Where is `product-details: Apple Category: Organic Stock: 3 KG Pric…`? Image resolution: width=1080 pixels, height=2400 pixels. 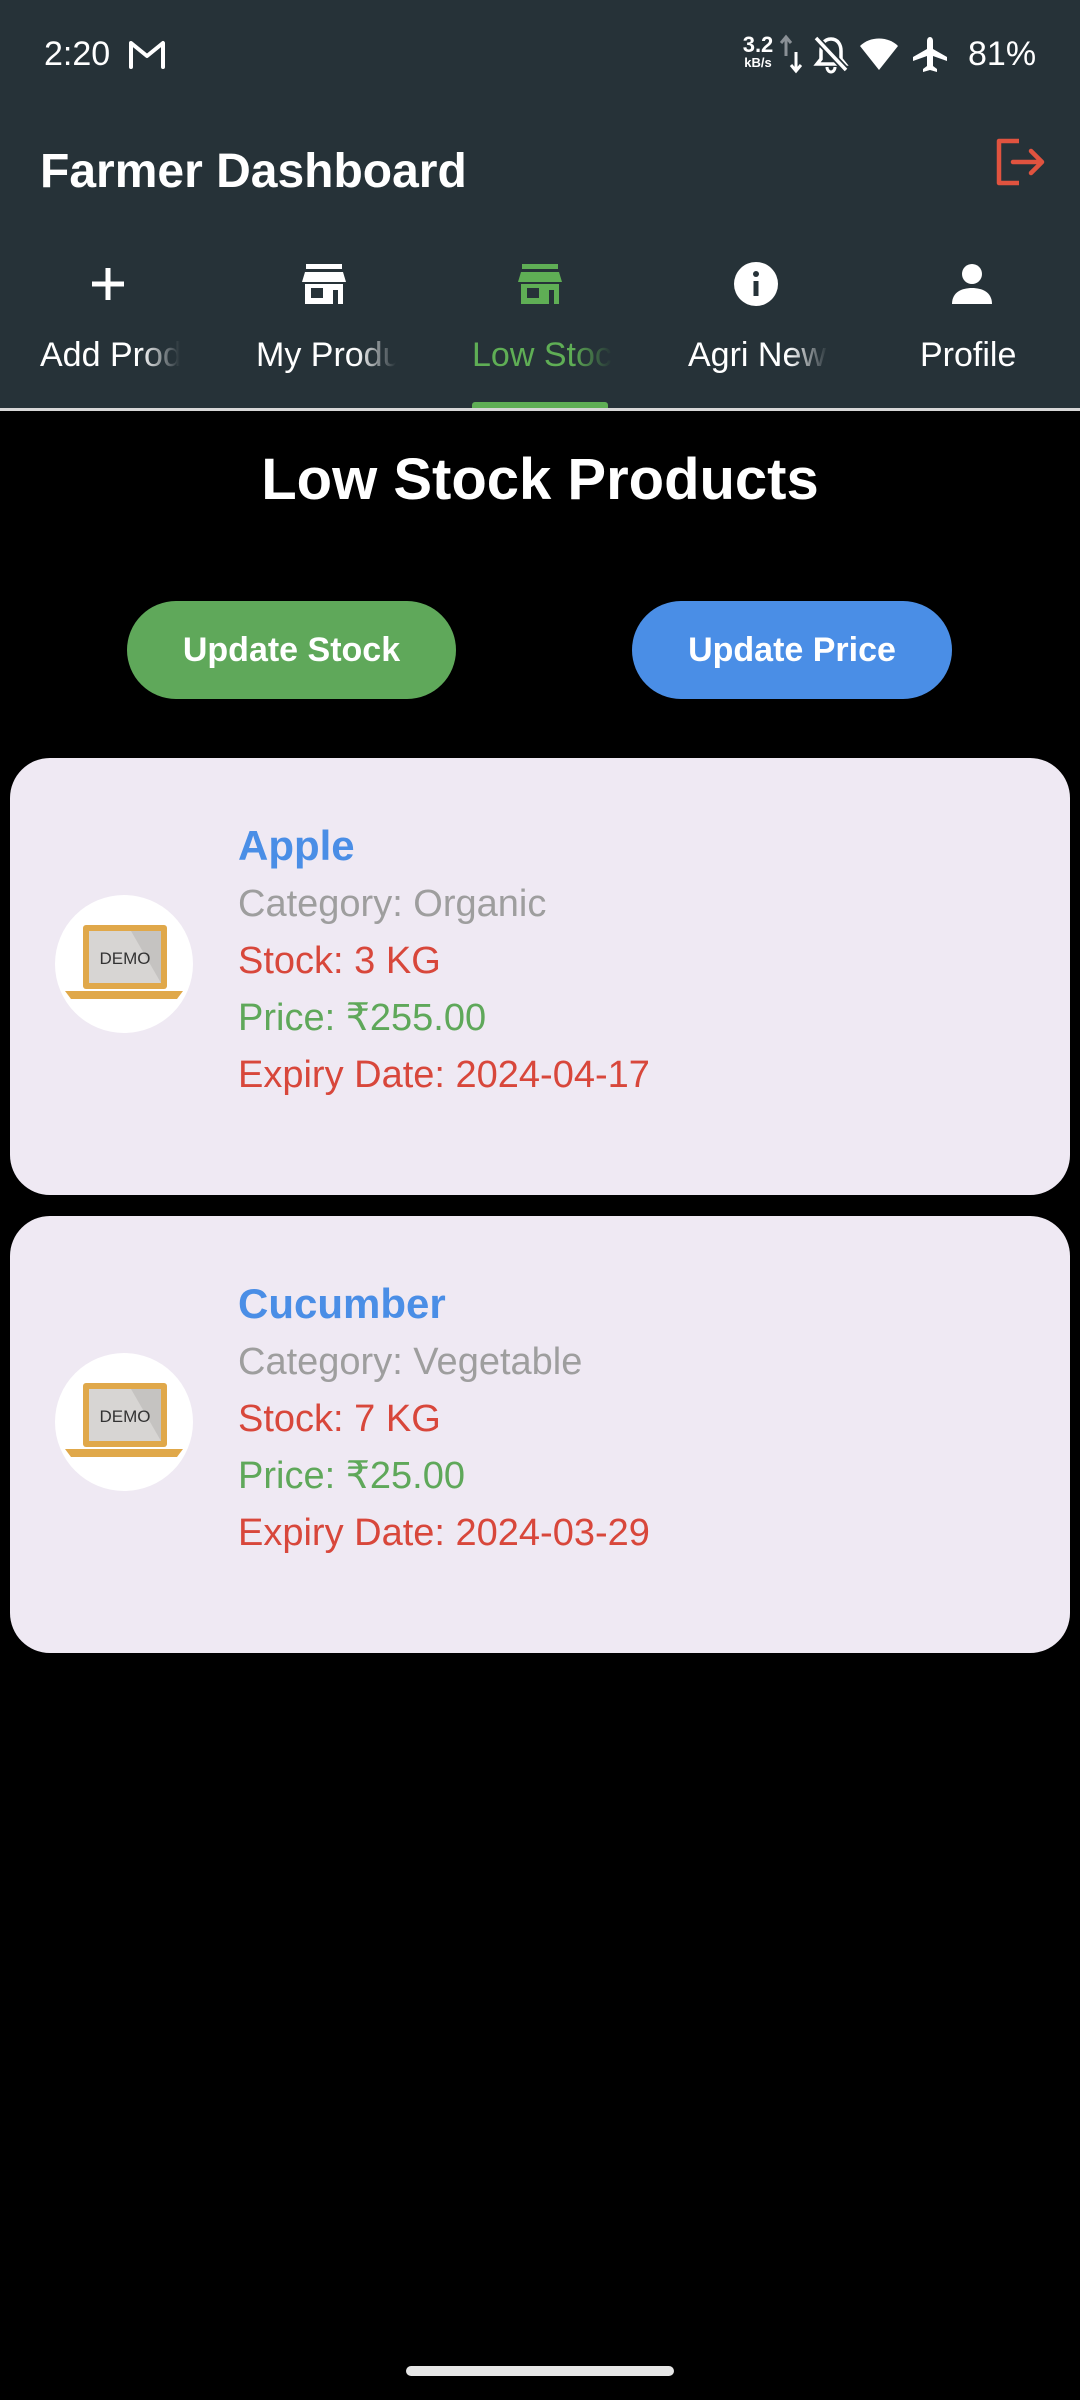 product-details: Apple Category: Organic Stock: 3 KG Pric… is located at coordinates (444, 961).